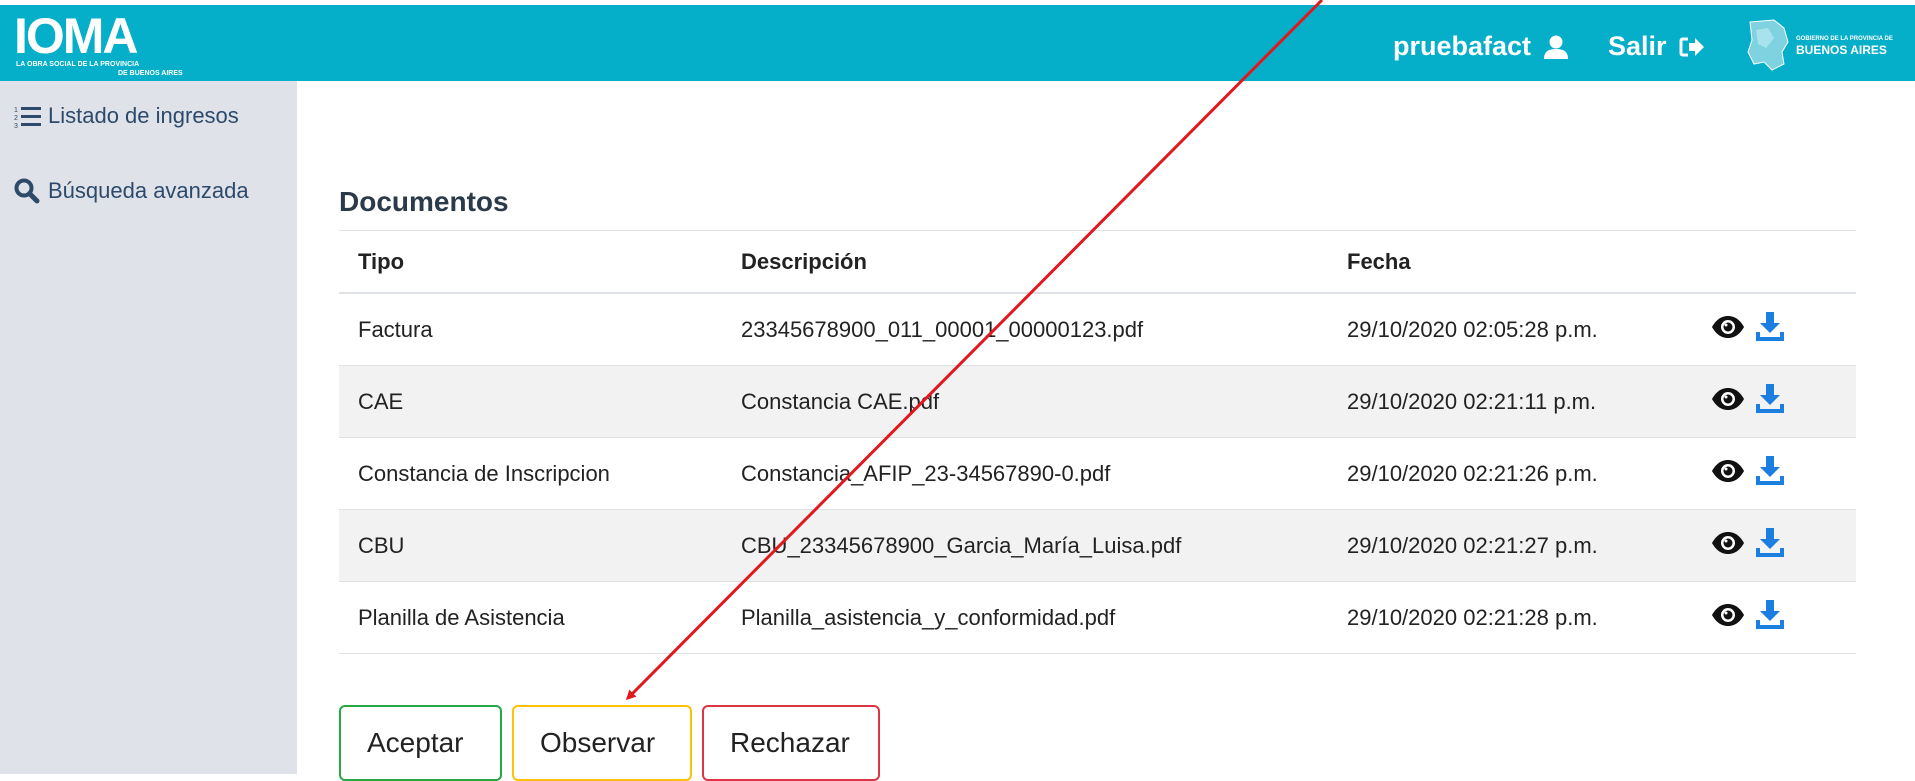 This screenshot has width=1915, height=781. What do you see at coordinates (16, 118) in the screenshot?
I see `svg-text: 2` at bounding box center [16, 118].